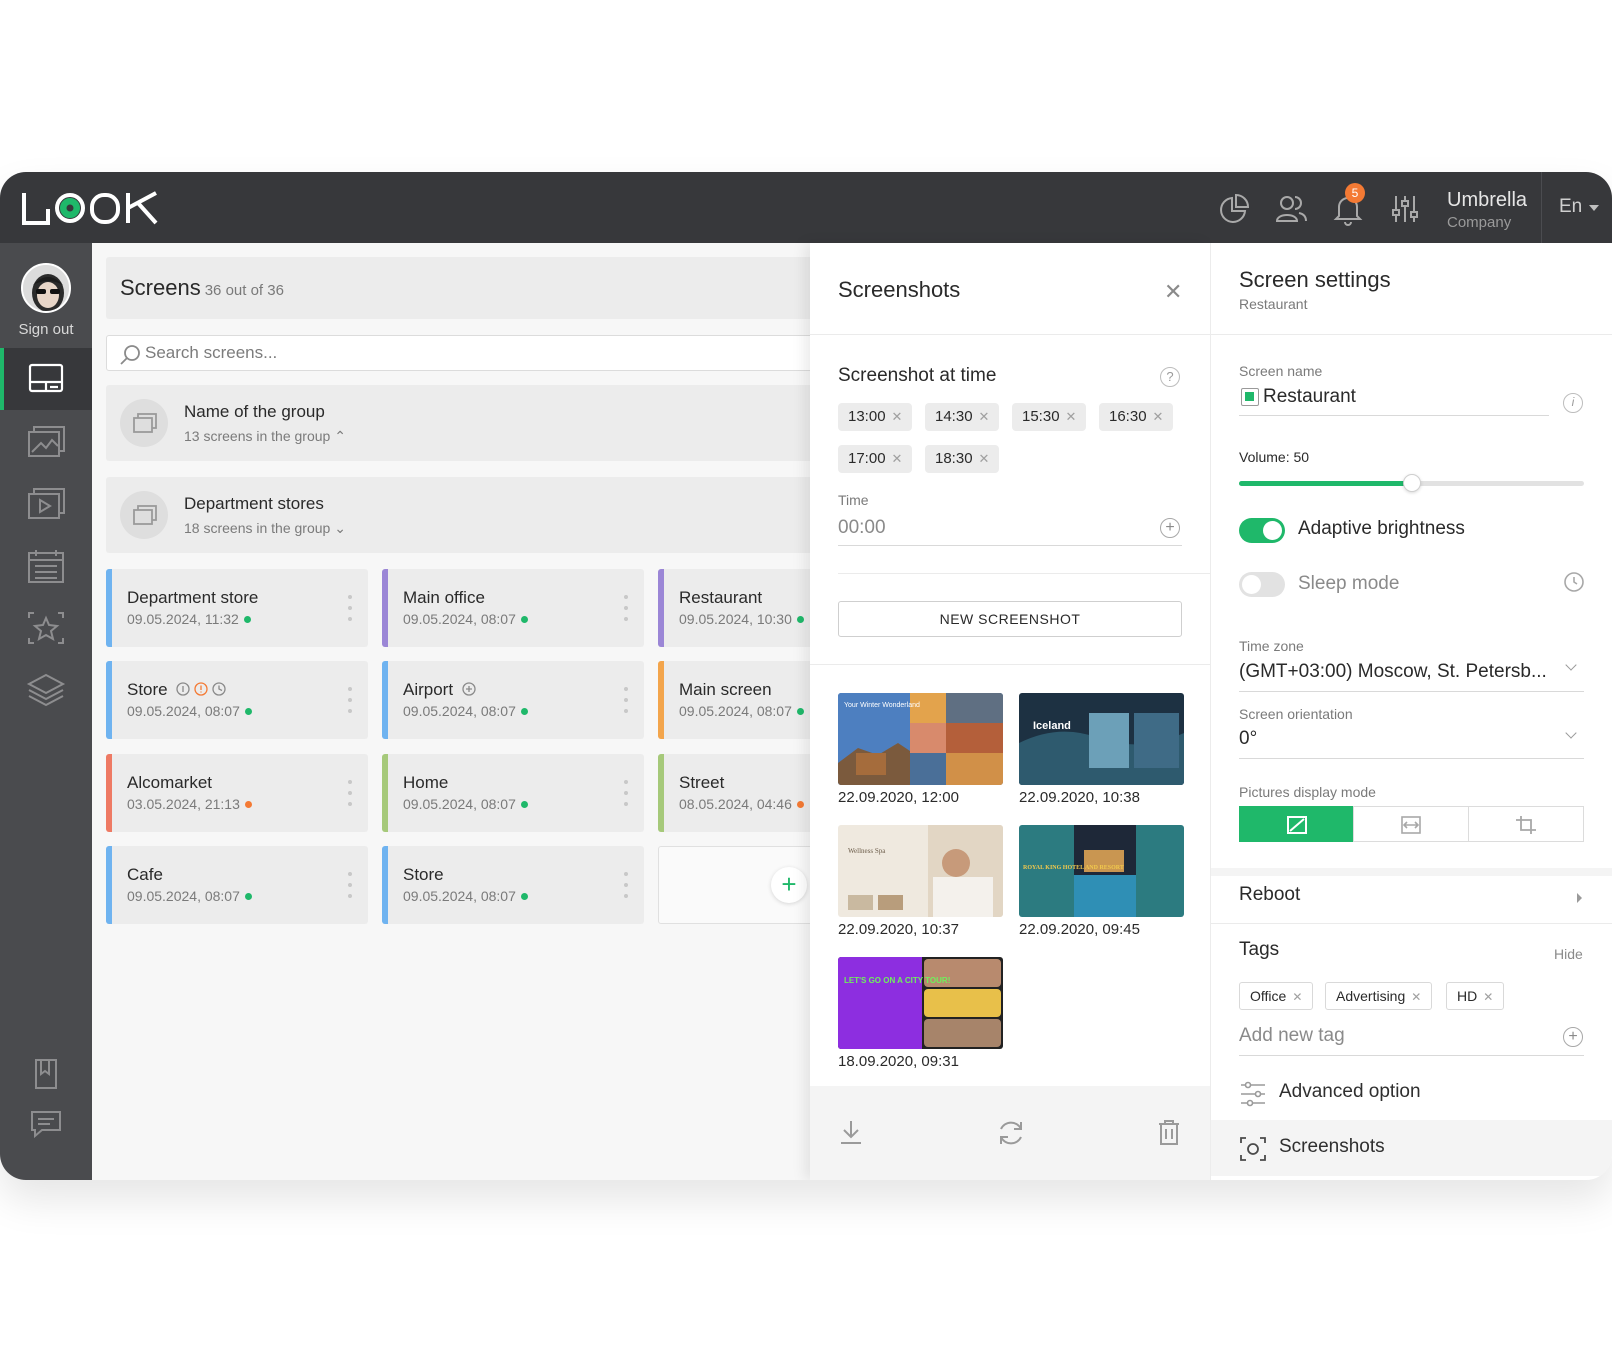 This screenshot has height=1352, width=1612. Describe the element at coordinates (1234, 209) in the screenshot. I see `analytics-icon` at that location.